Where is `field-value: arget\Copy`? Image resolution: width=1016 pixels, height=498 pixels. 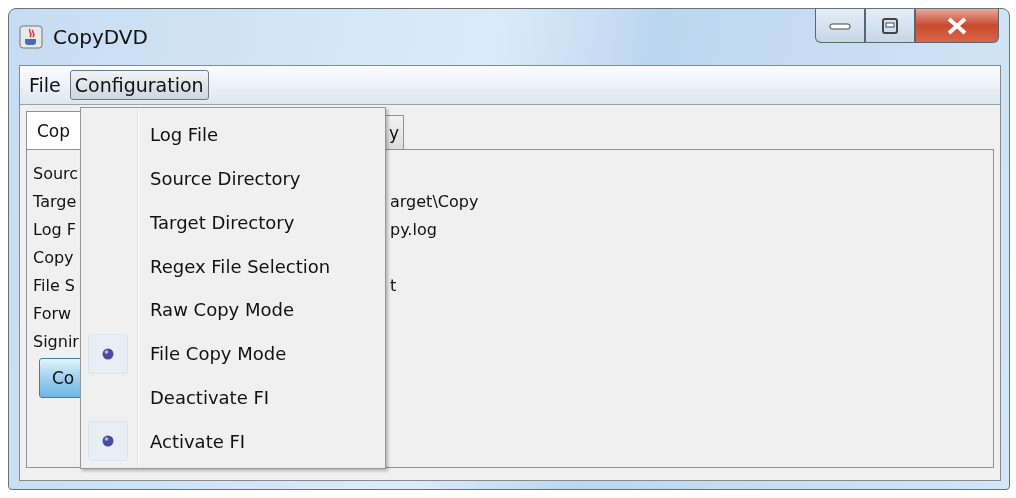
field-value: arget\Copy is located at coordinates (434, 202).